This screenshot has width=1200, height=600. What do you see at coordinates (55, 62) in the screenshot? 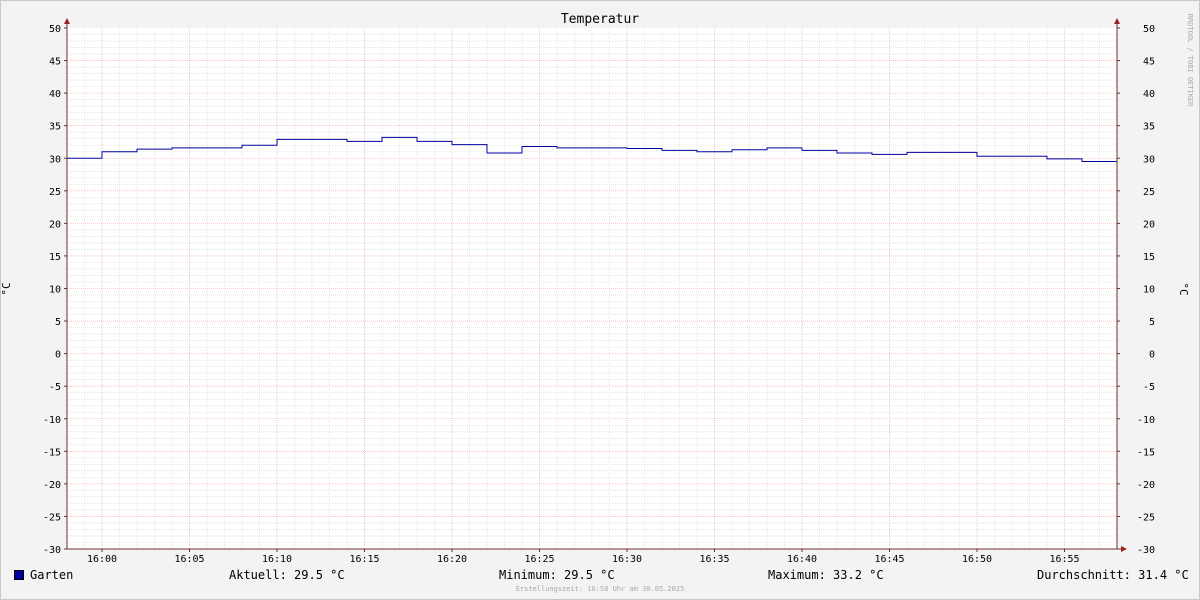
I see `y-tick-label-left: 45` at bounding box center [55, 62].